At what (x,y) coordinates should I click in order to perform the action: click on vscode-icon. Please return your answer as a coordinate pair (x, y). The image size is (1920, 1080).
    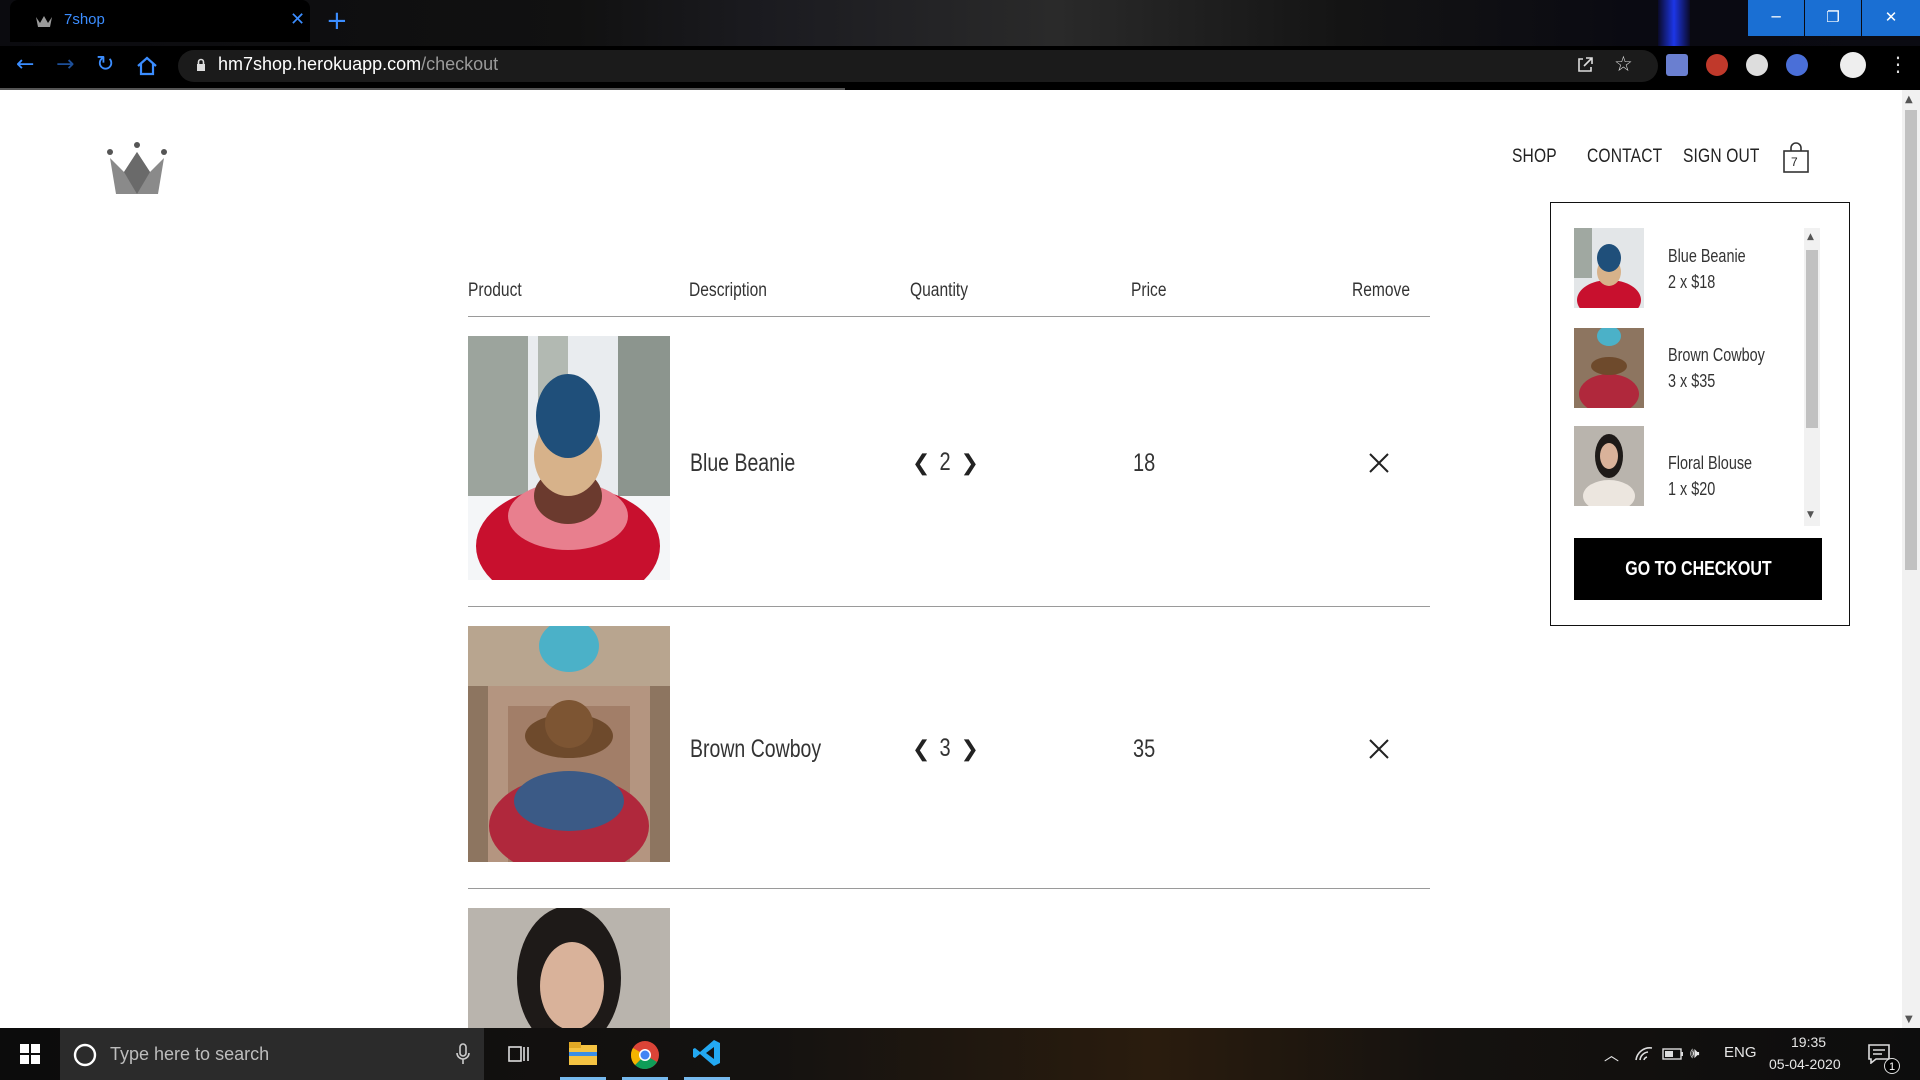
    Looking at the image, I should click on (706, 1053).